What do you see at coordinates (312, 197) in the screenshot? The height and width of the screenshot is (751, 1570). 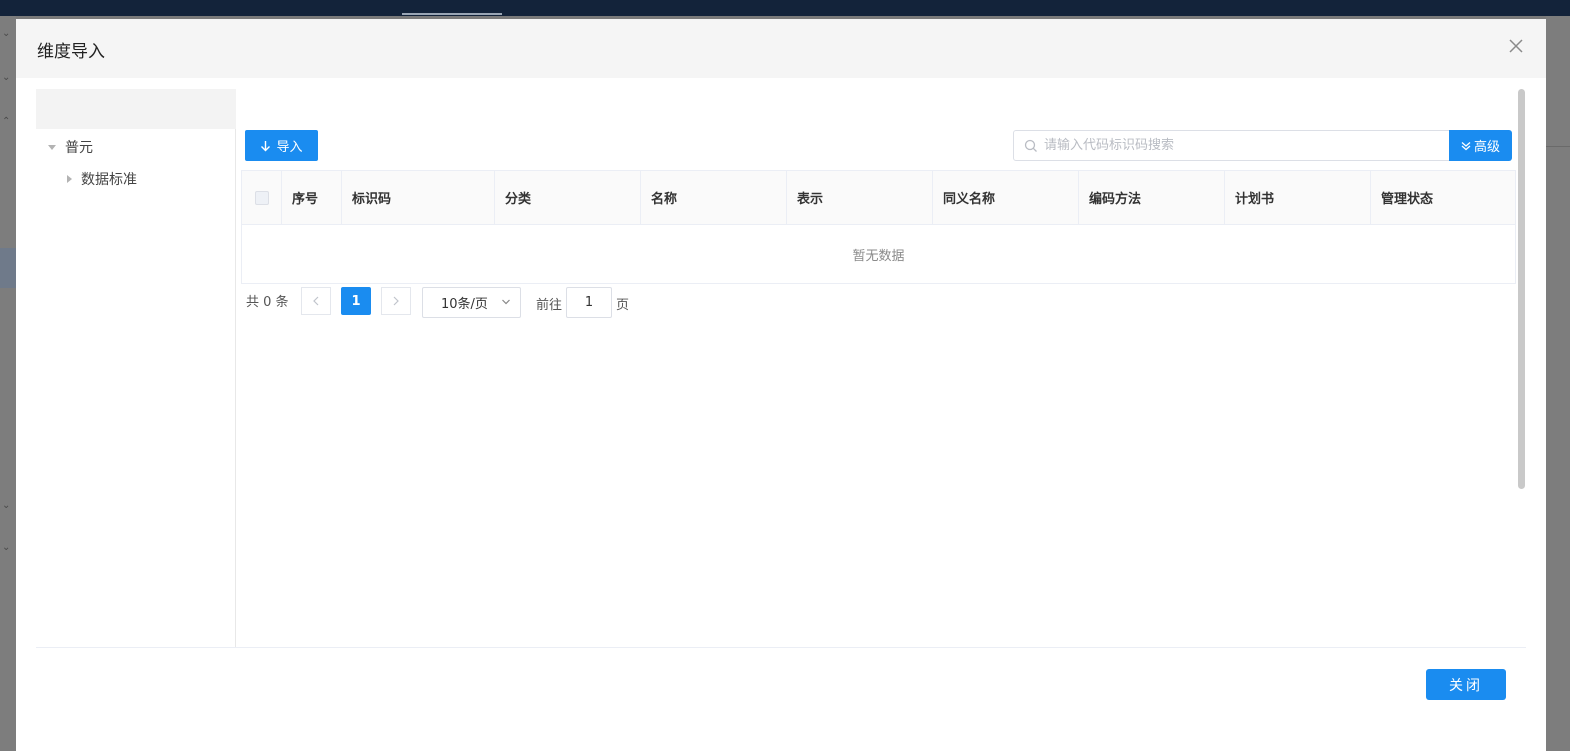 I see `column-header: 序号` at bounding box center [312, 197].